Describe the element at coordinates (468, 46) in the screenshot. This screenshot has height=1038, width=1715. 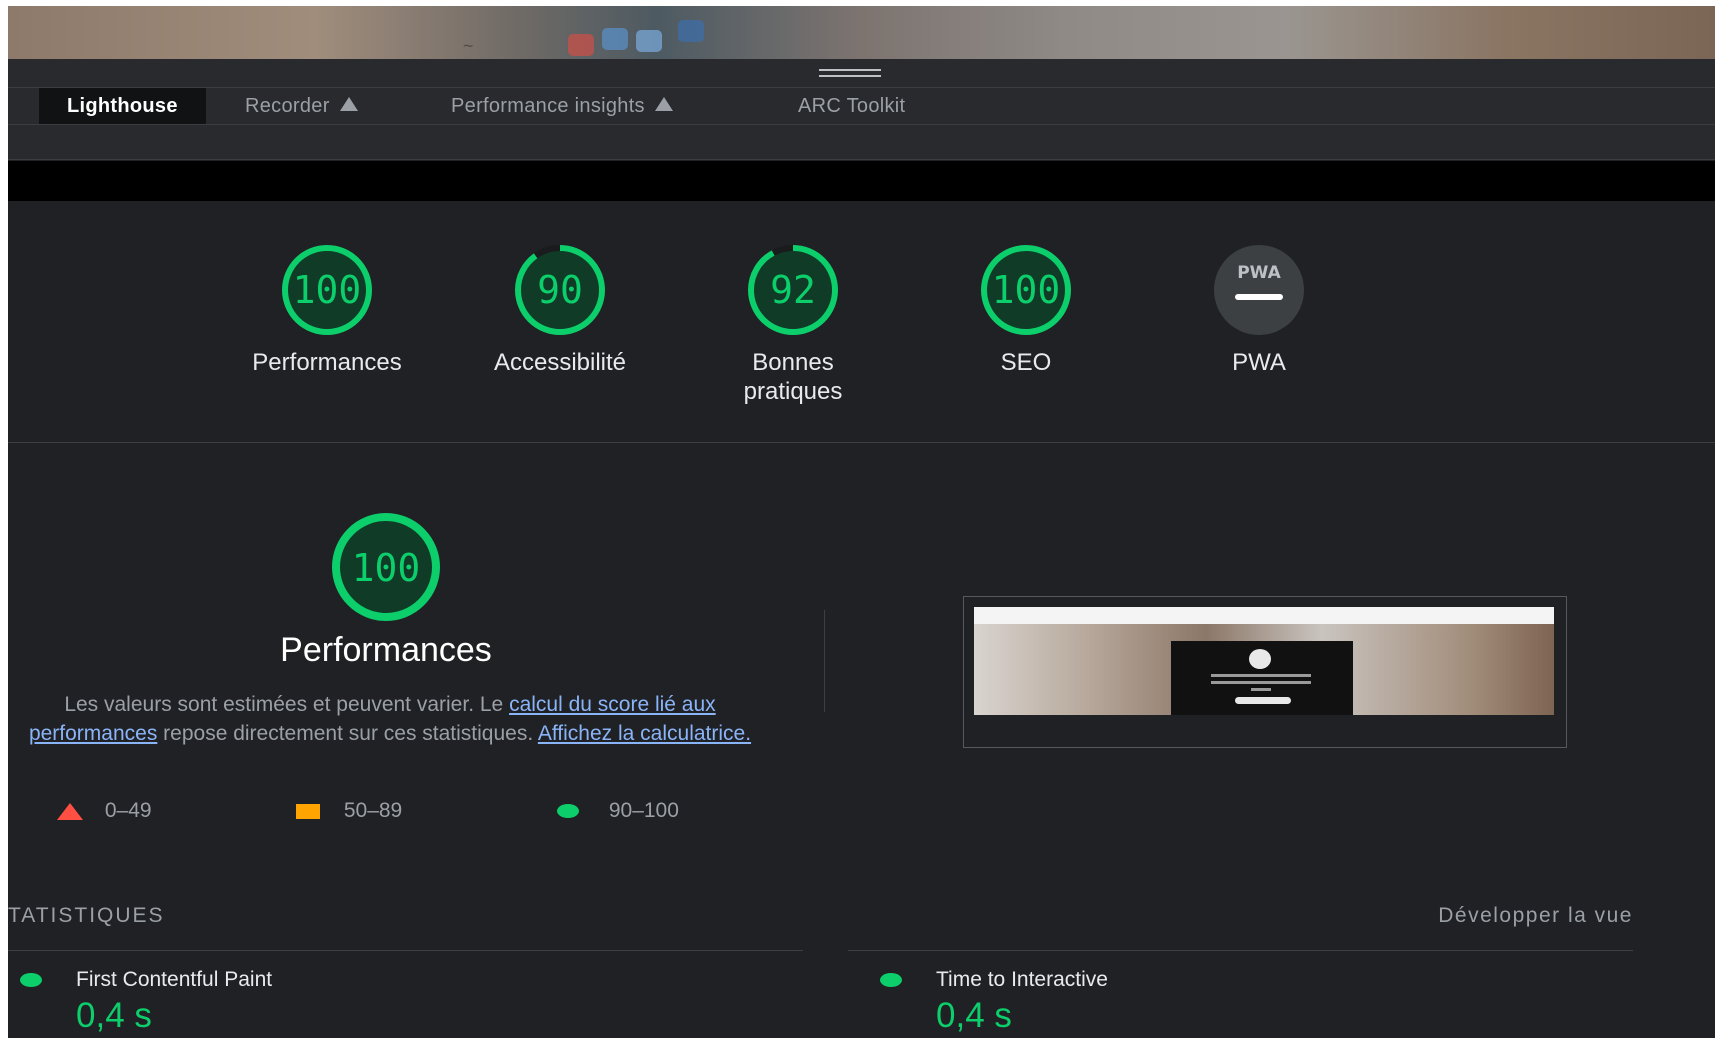
I see `photo-handwriting: ~` at that location.